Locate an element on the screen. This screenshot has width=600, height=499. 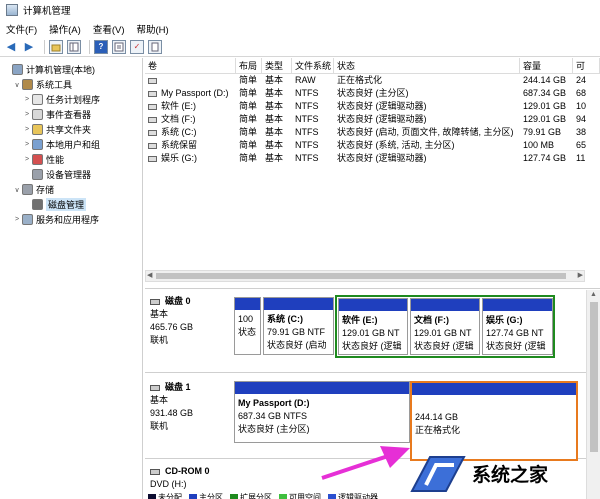
volume-cell: 娱乐 (G:) is located at coordinates (190, 158).